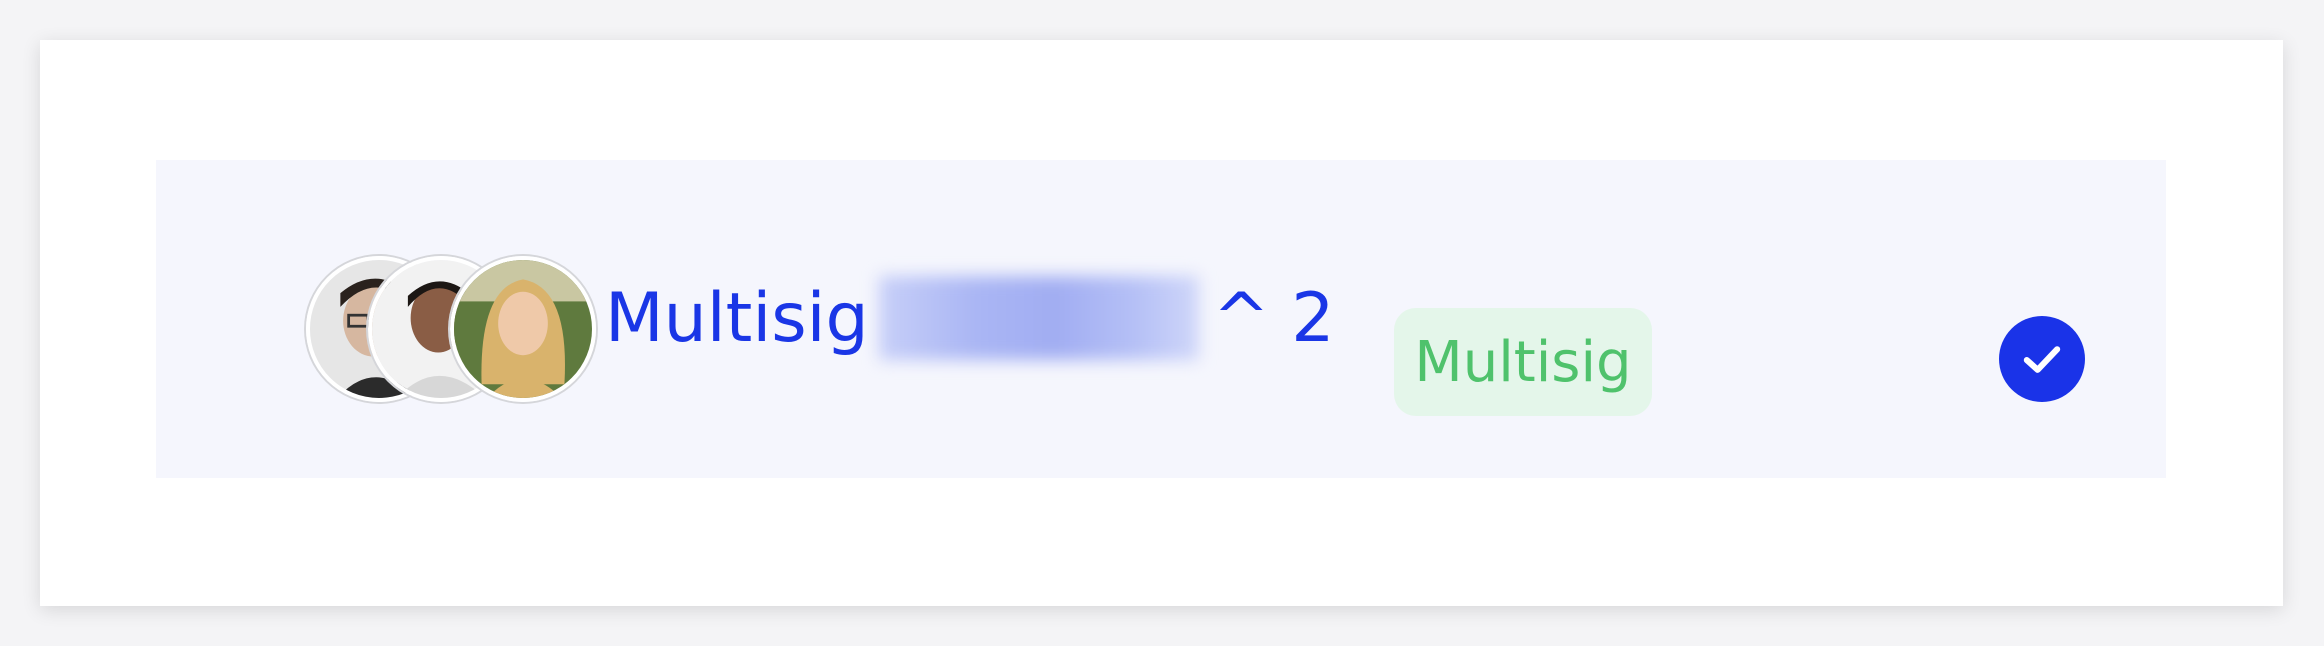 Image resolution: width=2324 pixels, height=646 pixels. I want to click on avatar, so click(523, 329).